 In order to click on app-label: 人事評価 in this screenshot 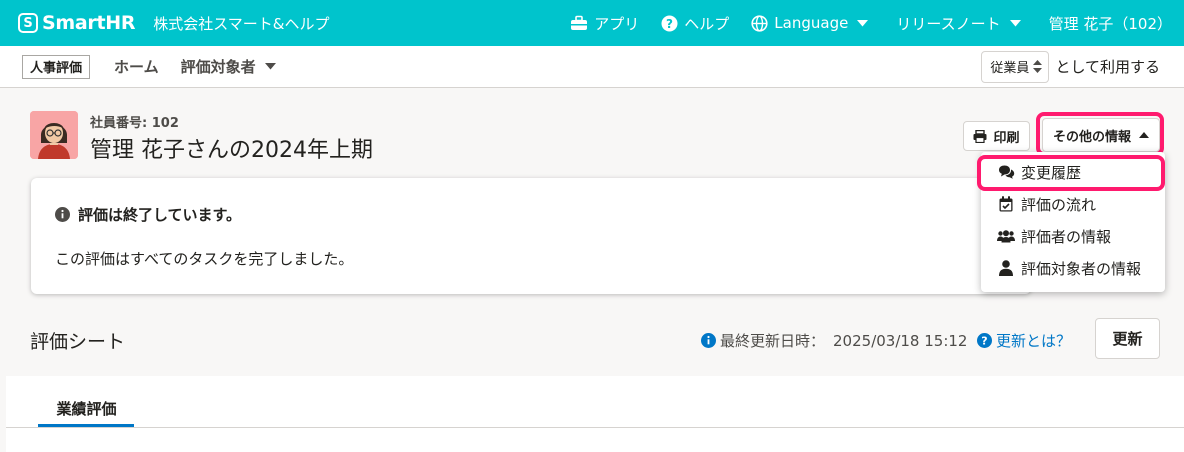, I will do `click(56, 66)`.